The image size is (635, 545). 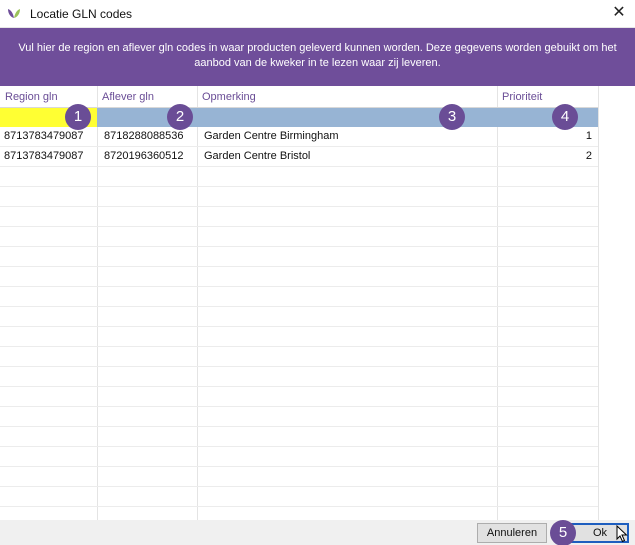 I want to click on window-title: Locatie GLN codes, so click(x=81, y=14).